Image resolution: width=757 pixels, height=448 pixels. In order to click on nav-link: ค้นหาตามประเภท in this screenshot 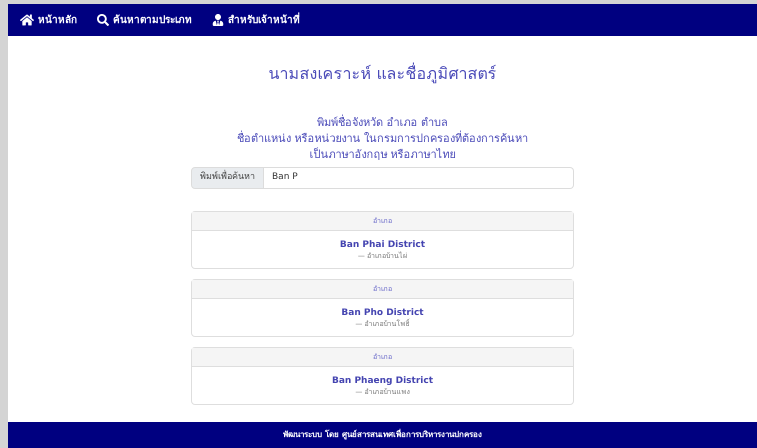, I will do `click(144, 20)`.